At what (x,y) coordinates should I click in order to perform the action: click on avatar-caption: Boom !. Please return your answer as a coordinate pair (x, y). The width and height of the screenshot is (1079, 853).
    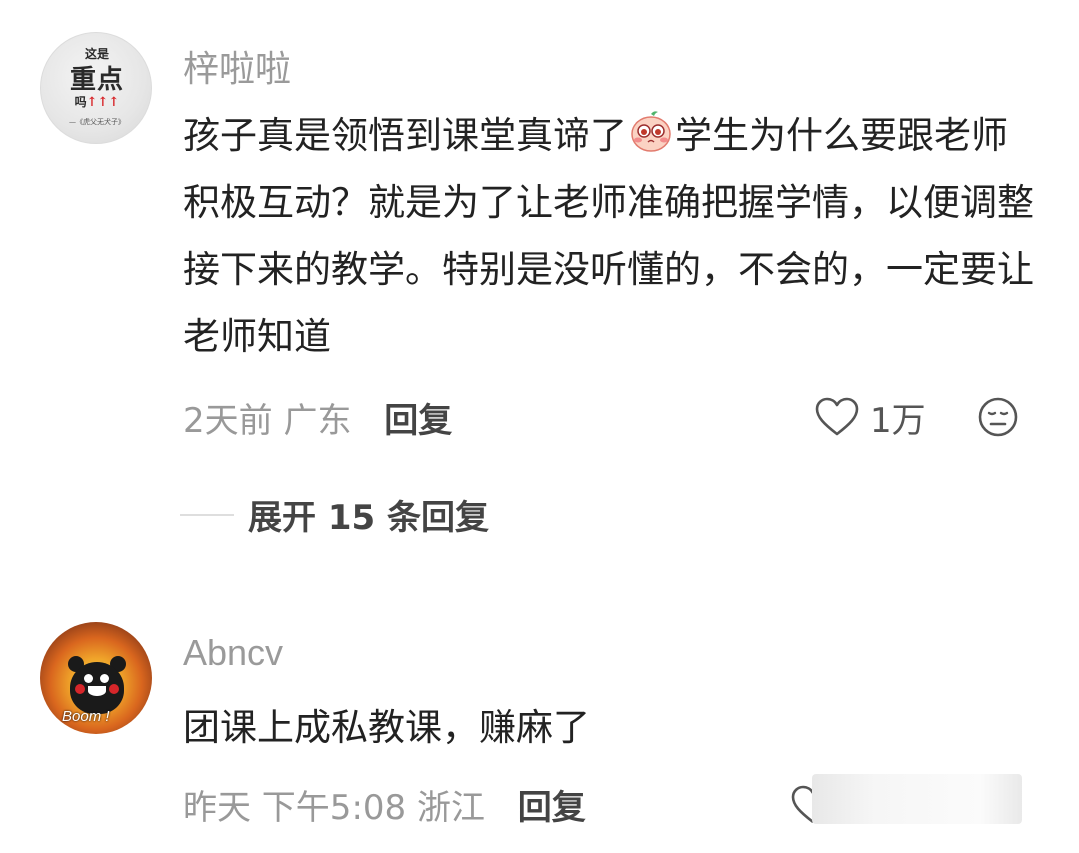
    Looking at the image, I should click on (86, 716).